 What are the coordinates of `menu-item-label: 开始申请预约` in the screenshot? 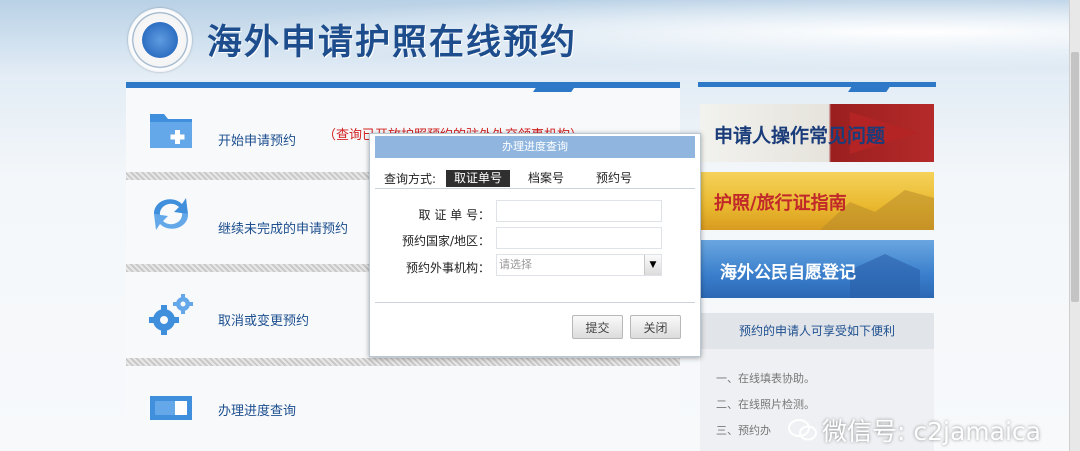 It's located at (257, 141).